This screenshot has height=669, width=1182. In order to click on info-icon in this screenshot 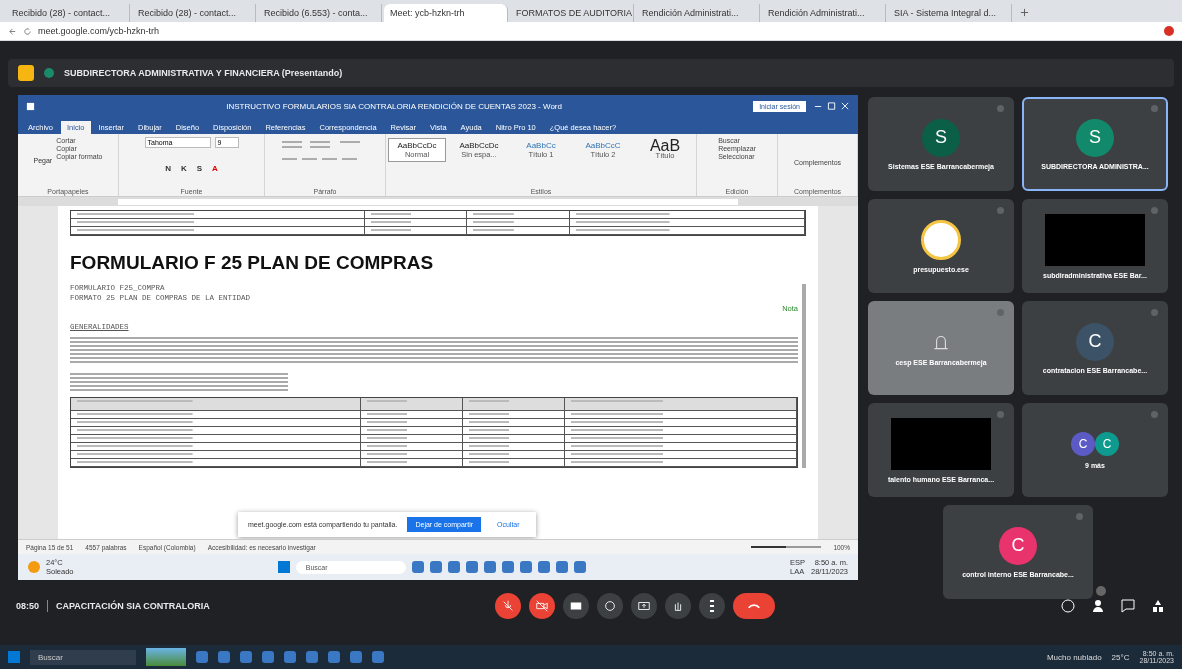, I will do `click(1068, 606)`.